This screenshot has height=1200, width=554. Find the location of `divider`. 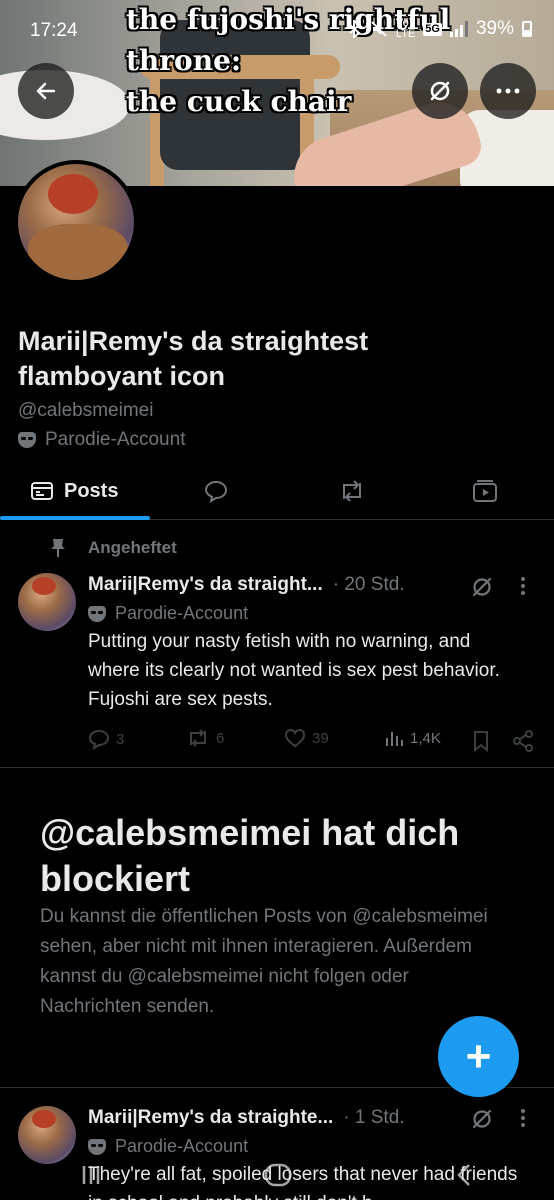

divider is located at coordinates (277, 767).